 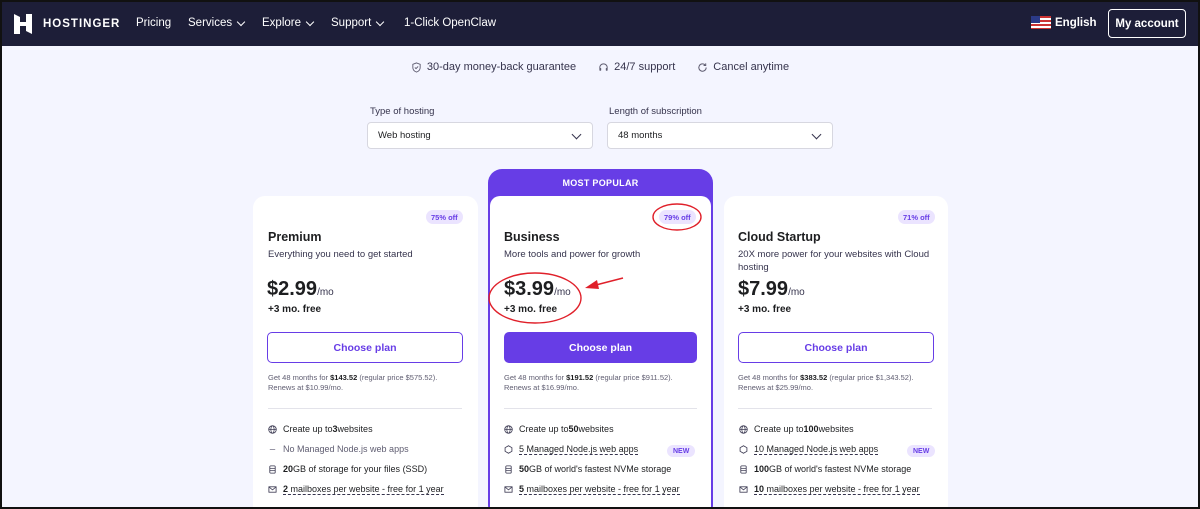 I want to click on fine-text: (regular price $575.52)., so click(x=397, y=377).